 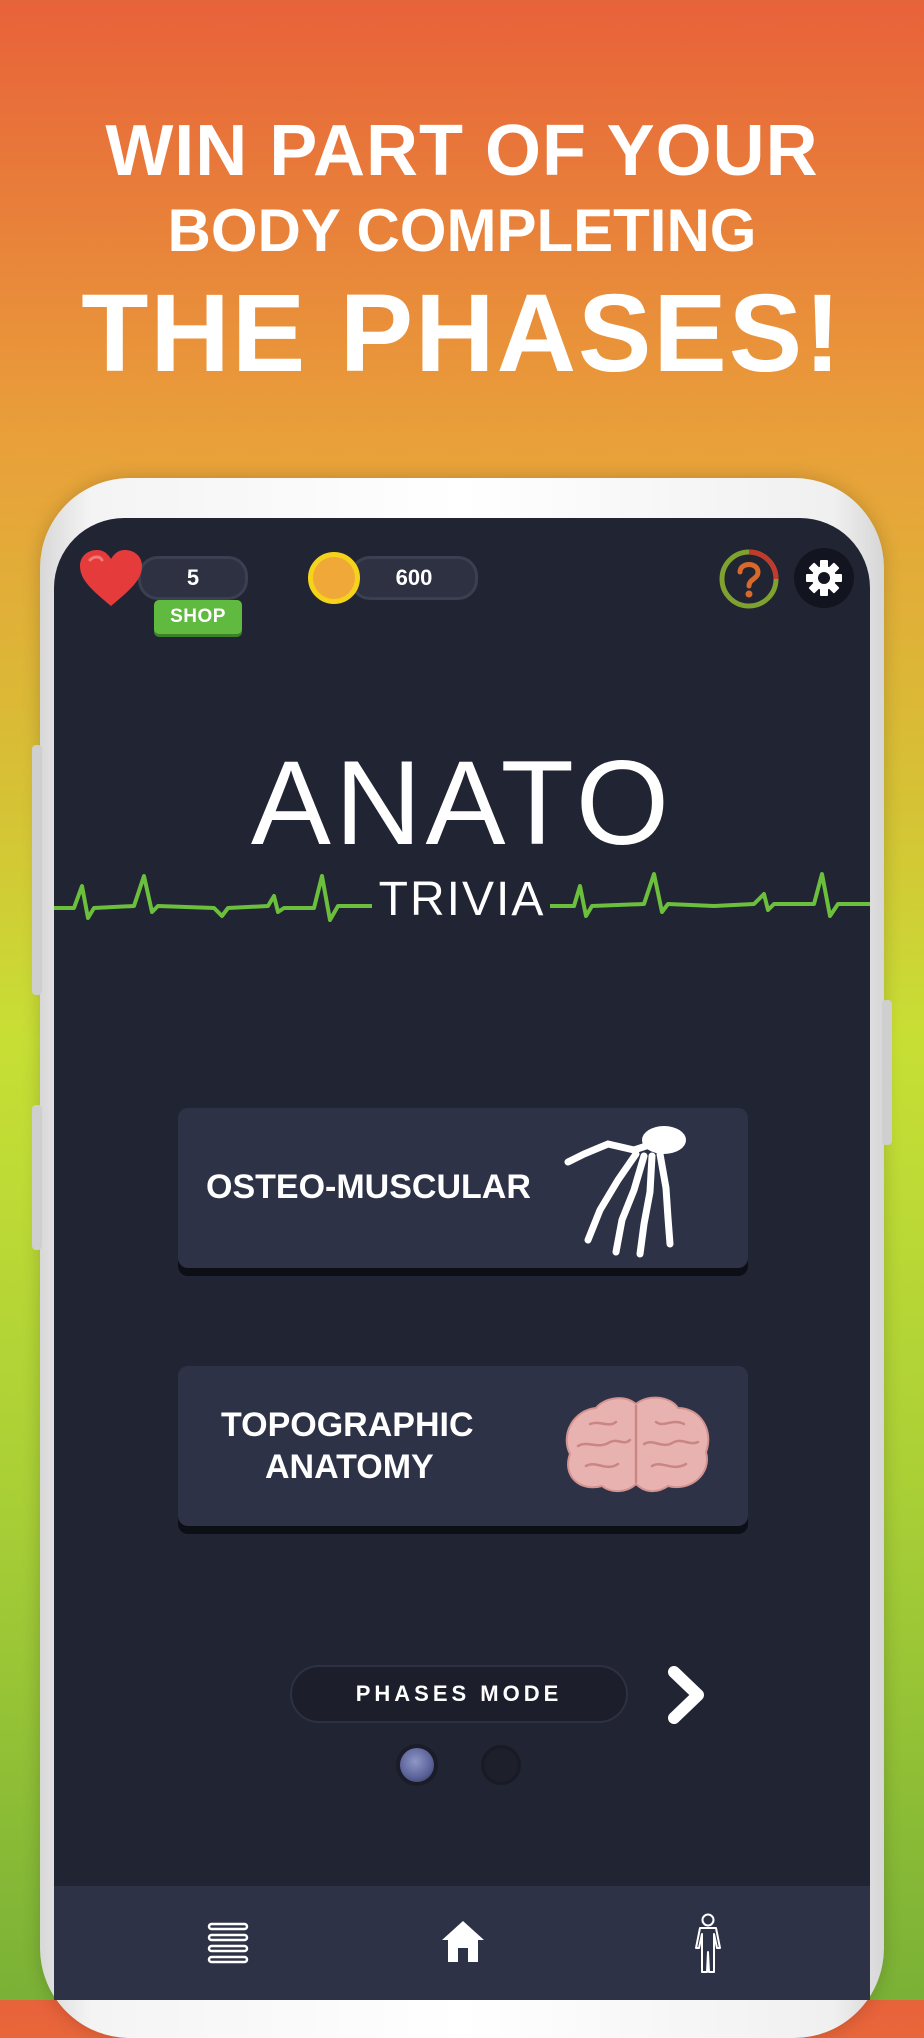 What do you see at coordinates (349, 1467) in the screenshot?
I see `category-label-line-2: ANATOMY` at bounding box center [349, 1467].